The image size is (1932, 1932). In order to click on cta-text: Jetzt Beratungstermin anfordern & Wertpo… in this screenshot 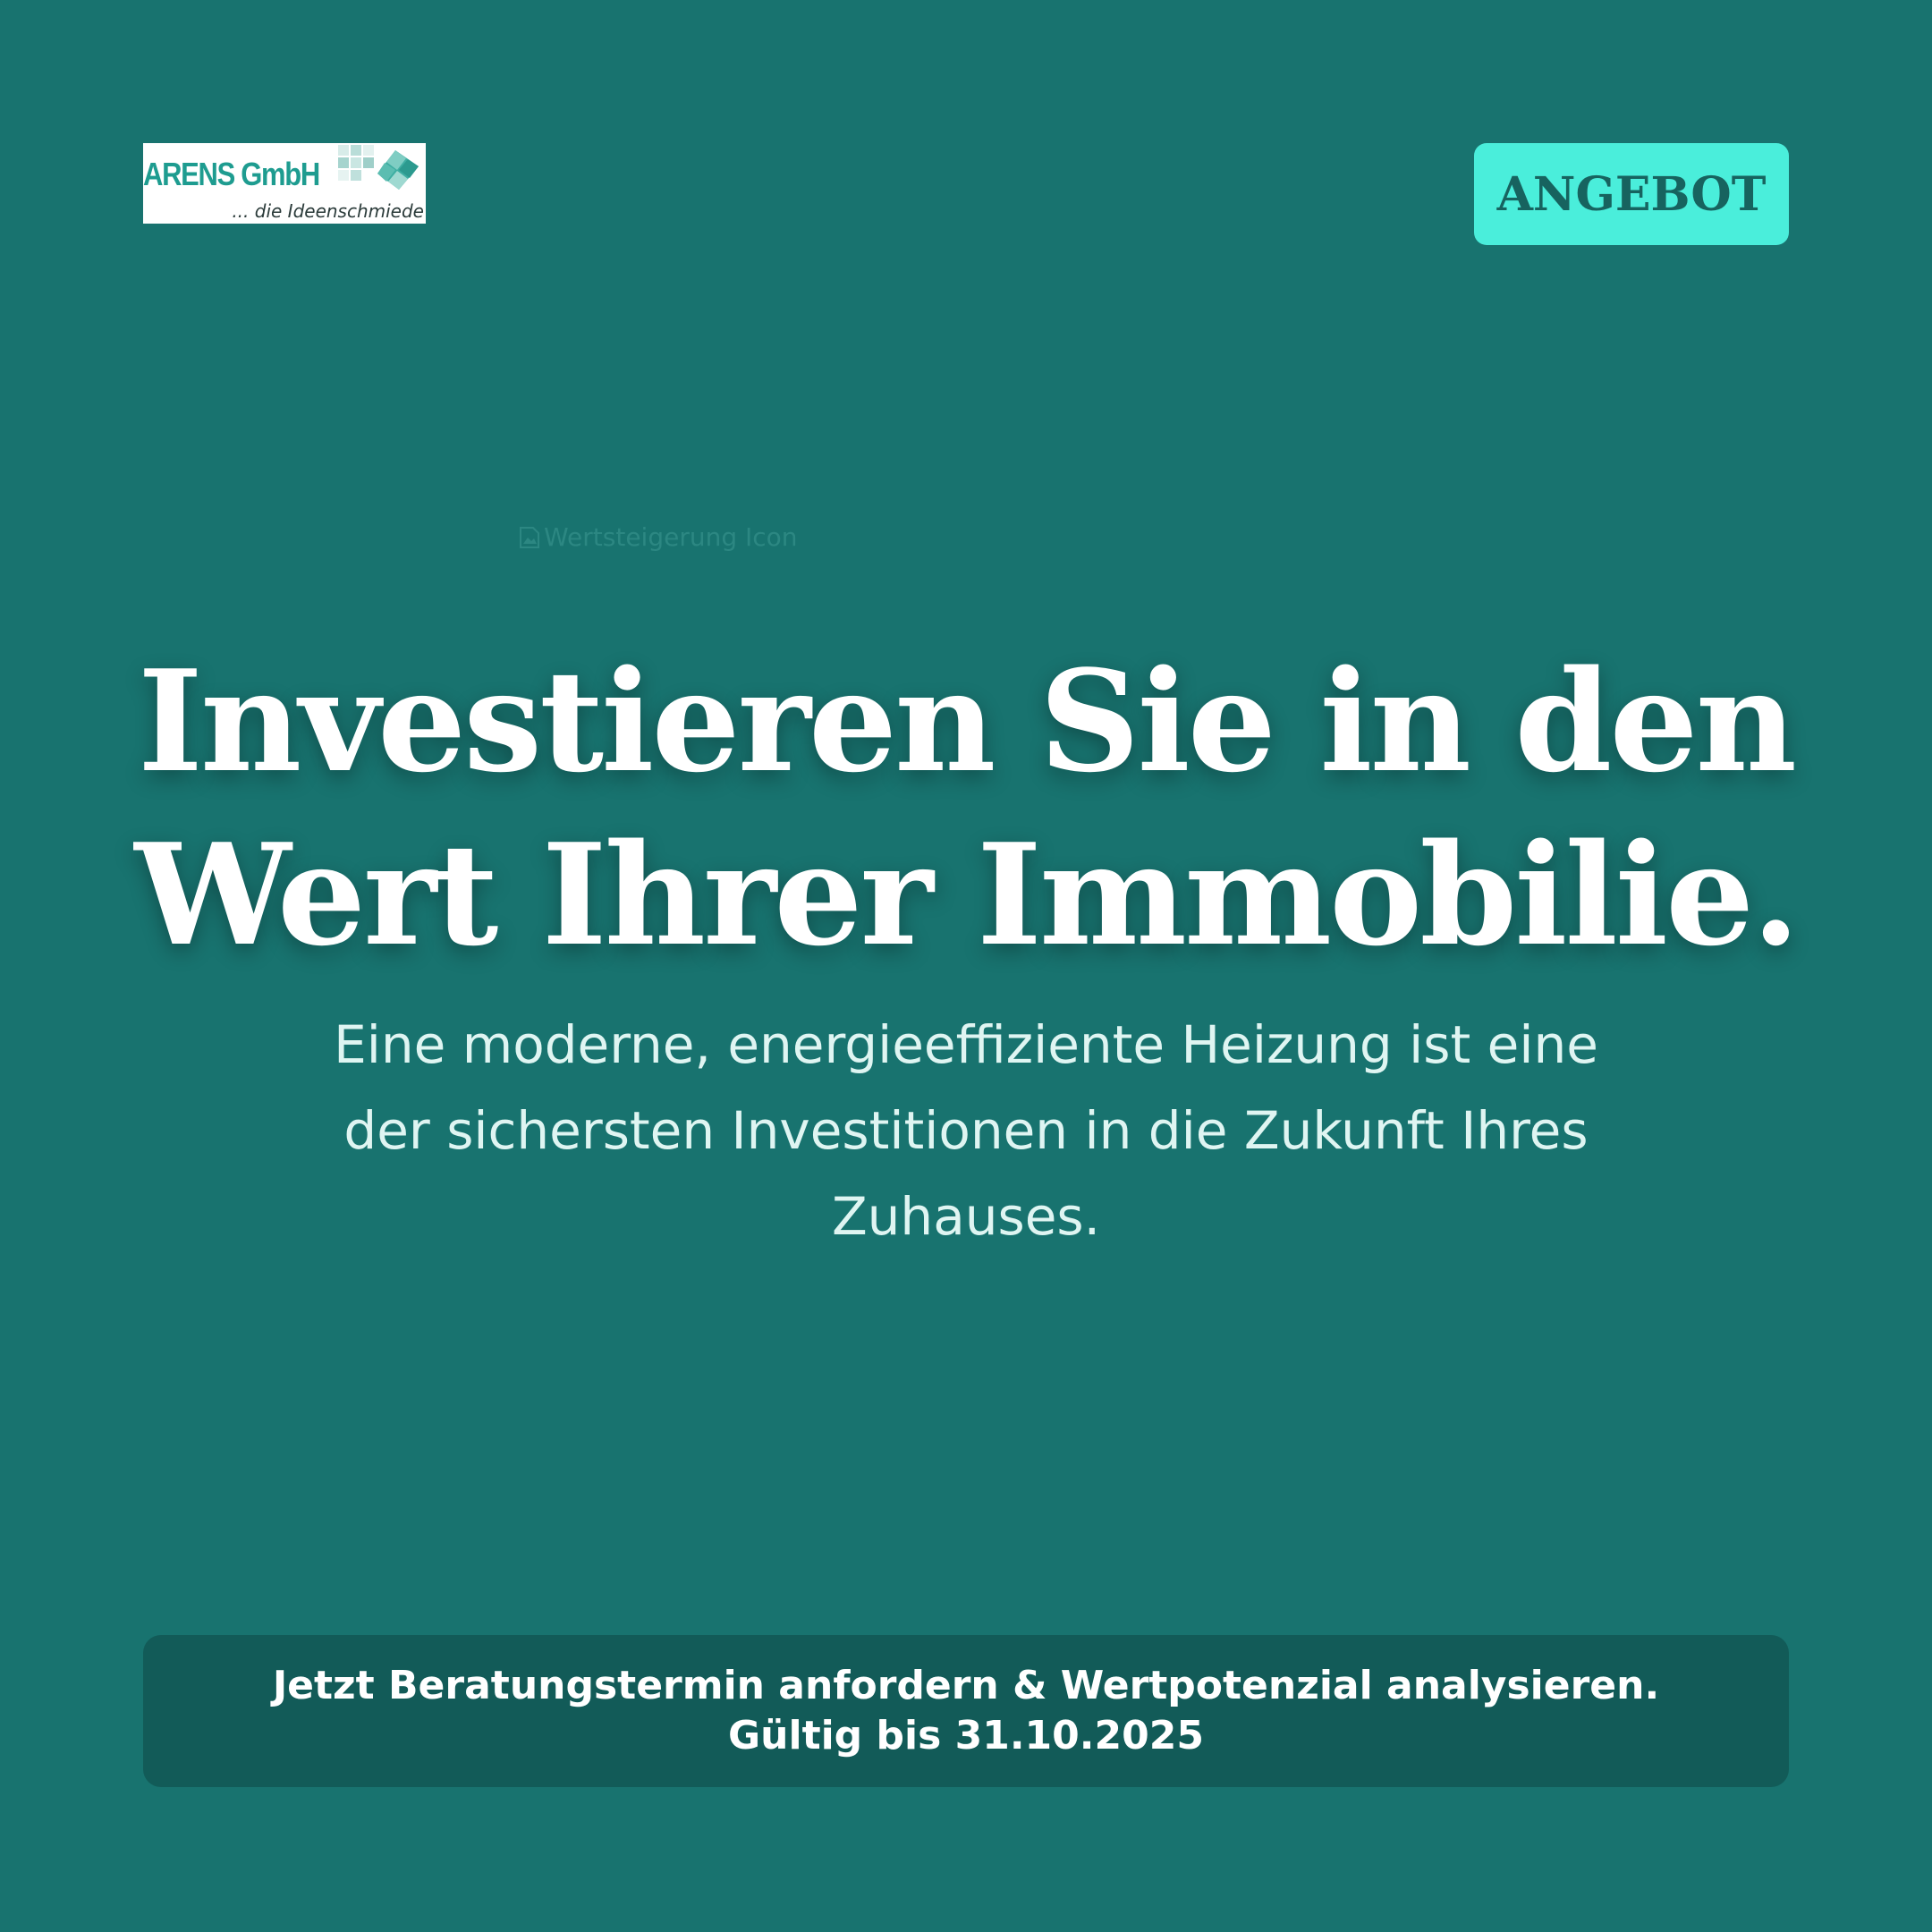, I will do `click(966, 1710)`.